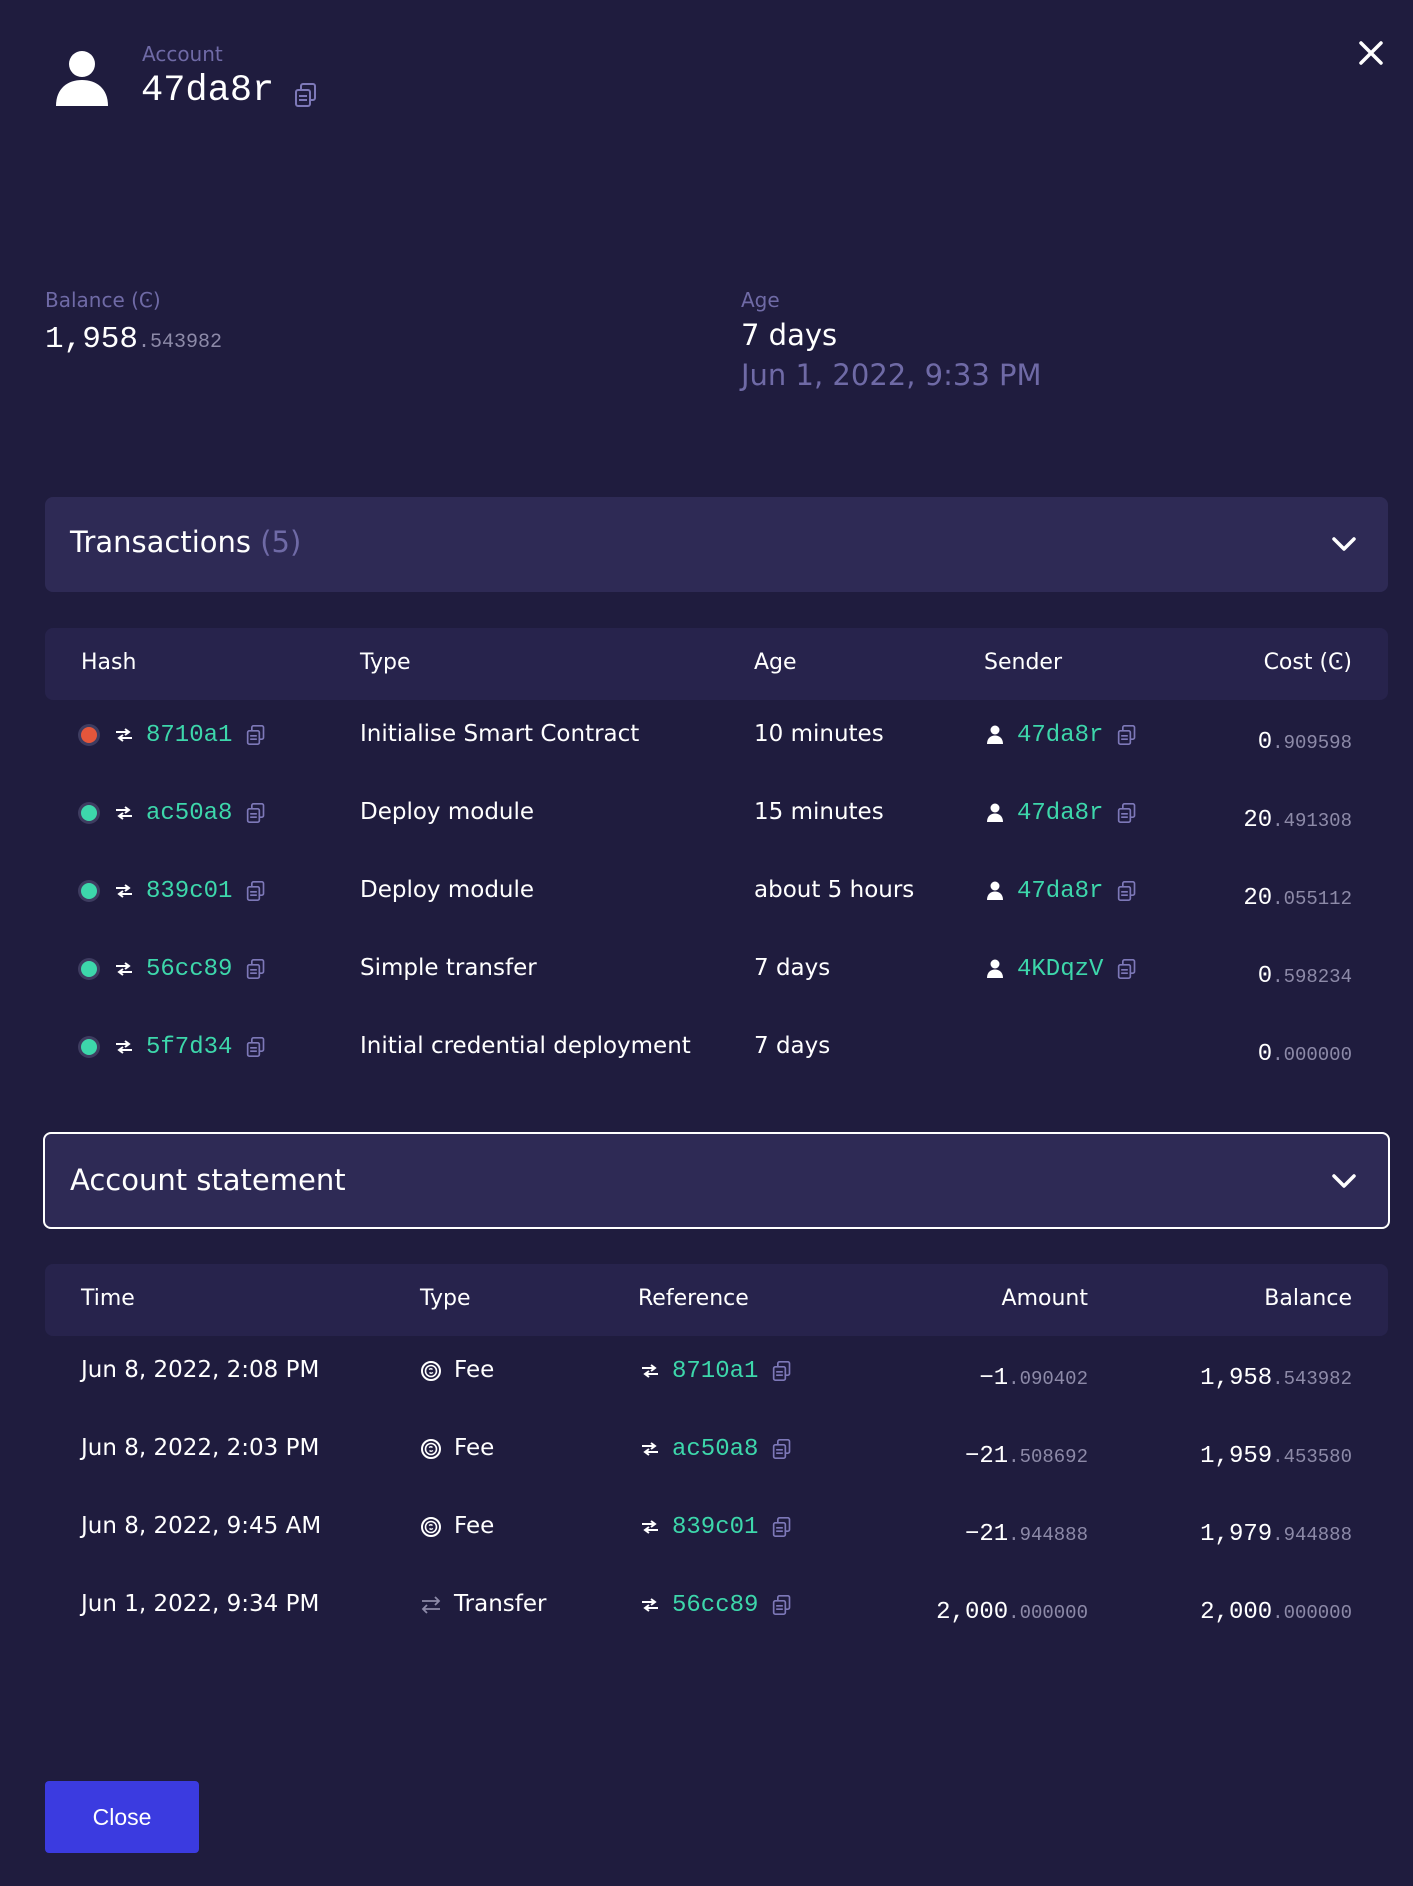 The image size is (1413, 1886). What do you see at coordinates (1236, 1612) in the screenshot?
I see `balance-integer: 2,000` at bounding box center [1236, 1612].